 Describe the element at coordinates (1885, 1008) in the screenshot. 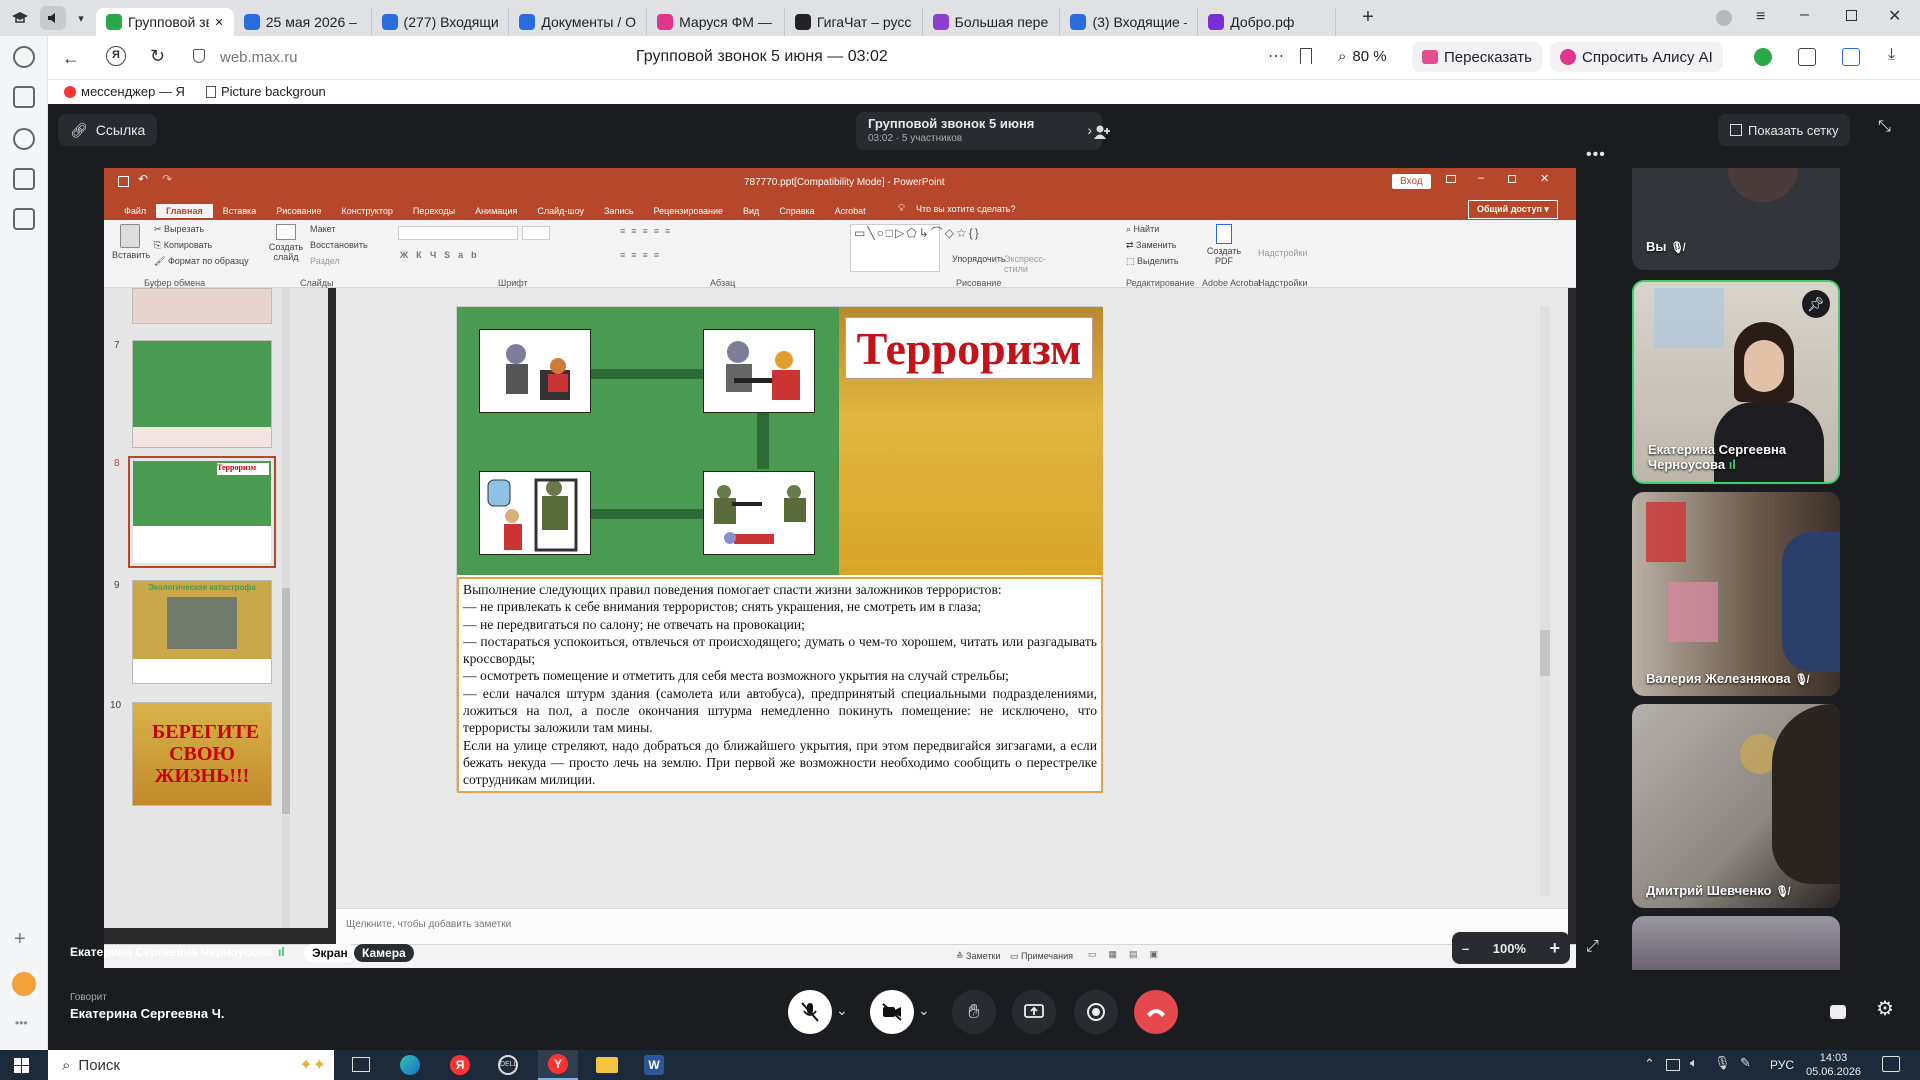

I see `settings-gear-icon: ⚙︎` at that location.